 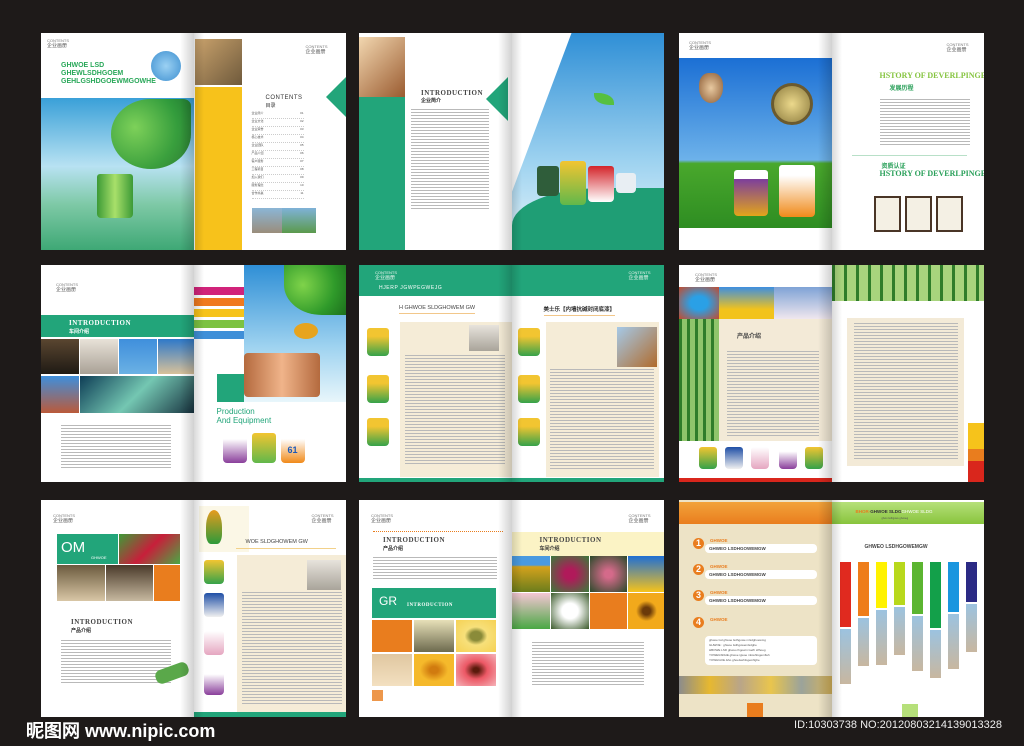 What do you see at coordinates (108, 81) in the screenshot?
I see `headline-line: GEHLGSHDGOEWMGOWHE` at bounding box center [108, 81].